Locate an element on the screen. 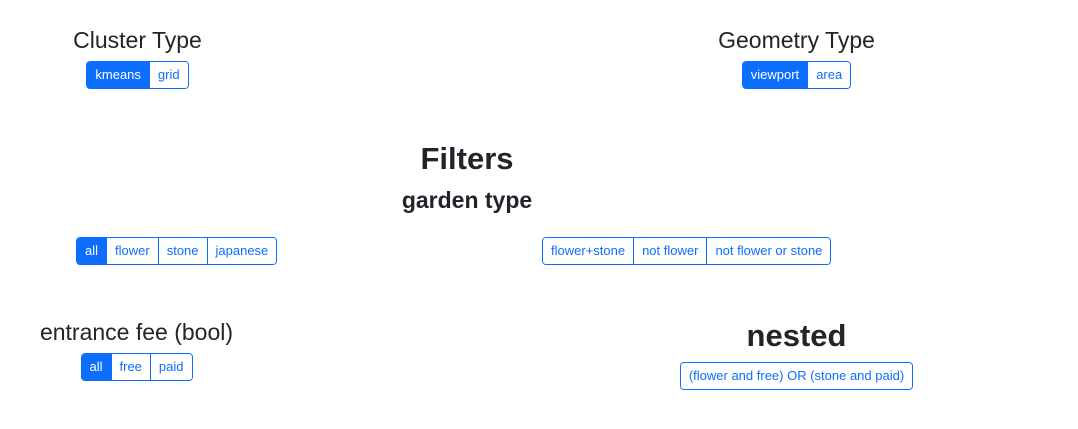 This screenshot has width=1078, height=429. cluster-type-section: Cluster Type kmeans grid is located at coordinates (137, 57).